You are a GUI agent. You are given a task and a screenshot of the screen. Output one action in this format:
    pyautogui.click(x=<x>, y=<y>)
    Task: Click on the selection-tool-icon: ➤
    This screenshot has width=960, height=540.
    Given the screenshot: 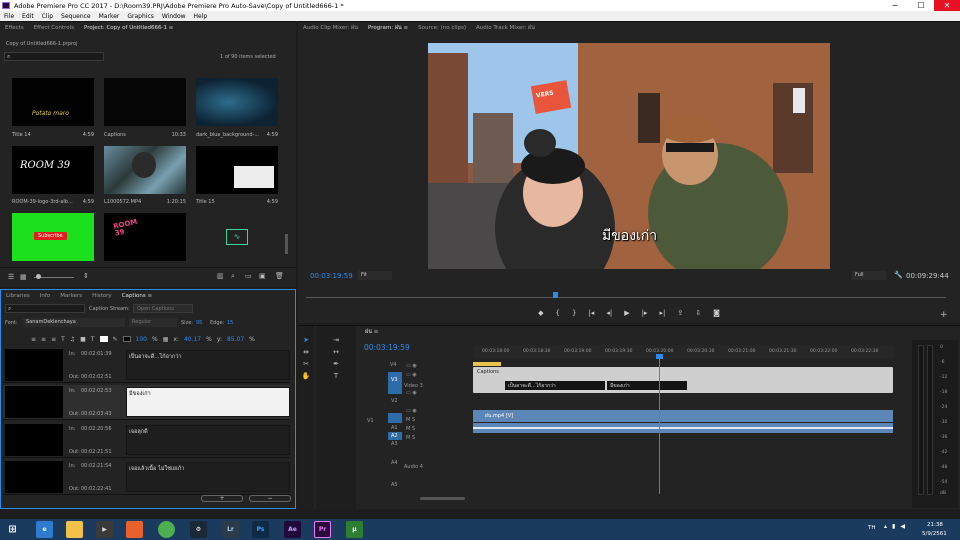 What is the action you would take?
    pyautogui.click(x=306, y=340)
    